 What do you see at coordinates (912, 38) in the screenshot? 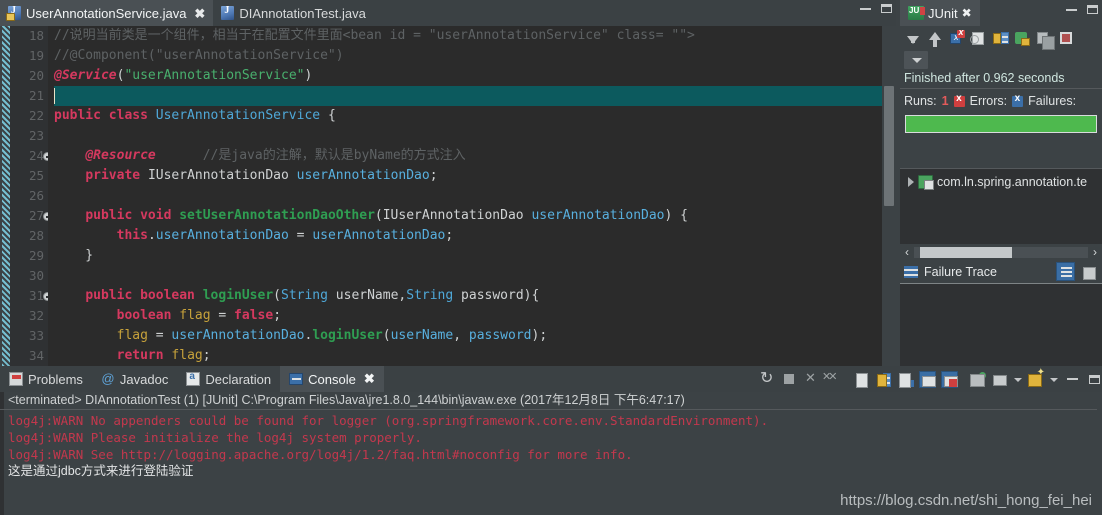
I see `next-failure-icon` at bounding box center [912, 38].